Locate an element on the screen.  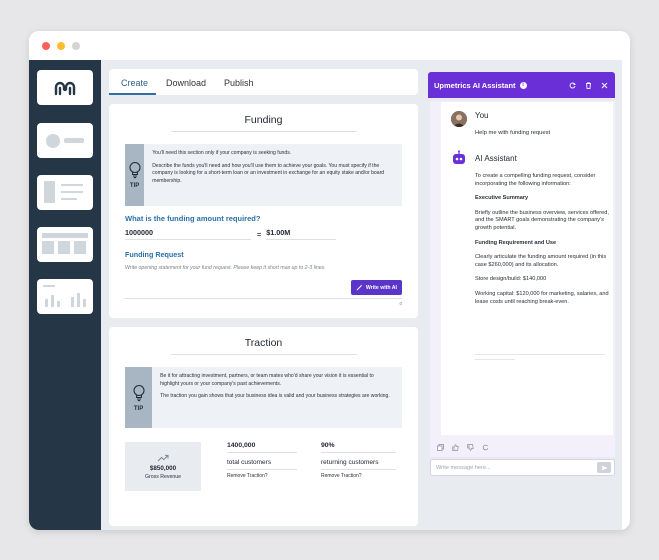
funding-amount-row: 1000000 = $1.00M is located at coordinates (263, 234).